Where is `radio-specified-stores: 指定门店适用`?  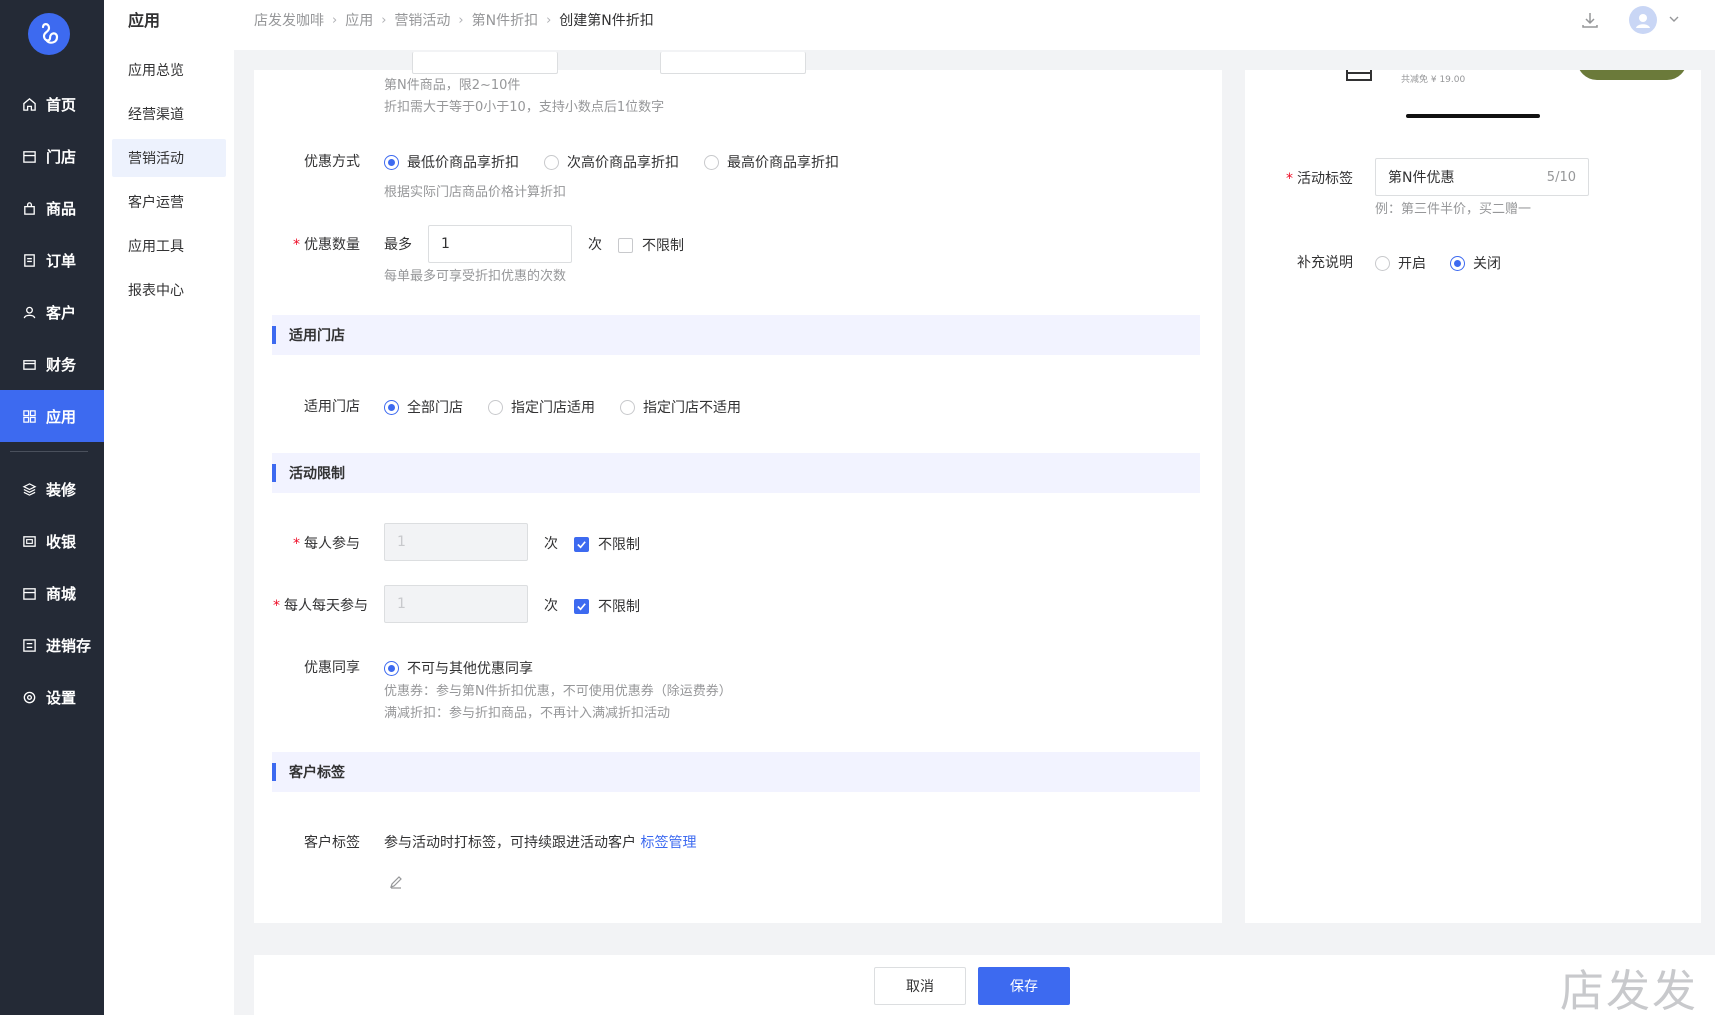
radio-specified-stores: 指定门店适用 is located at coordinates (541, 407).